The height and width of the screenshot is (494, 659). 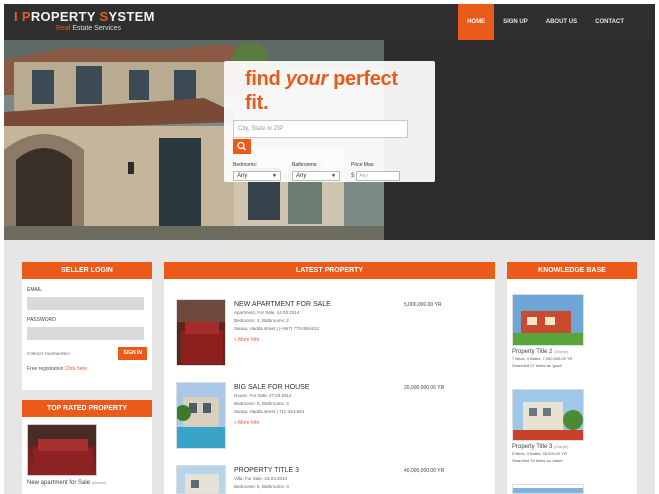 I want to click on nav-home: HOME, so click(x=476, y=22).